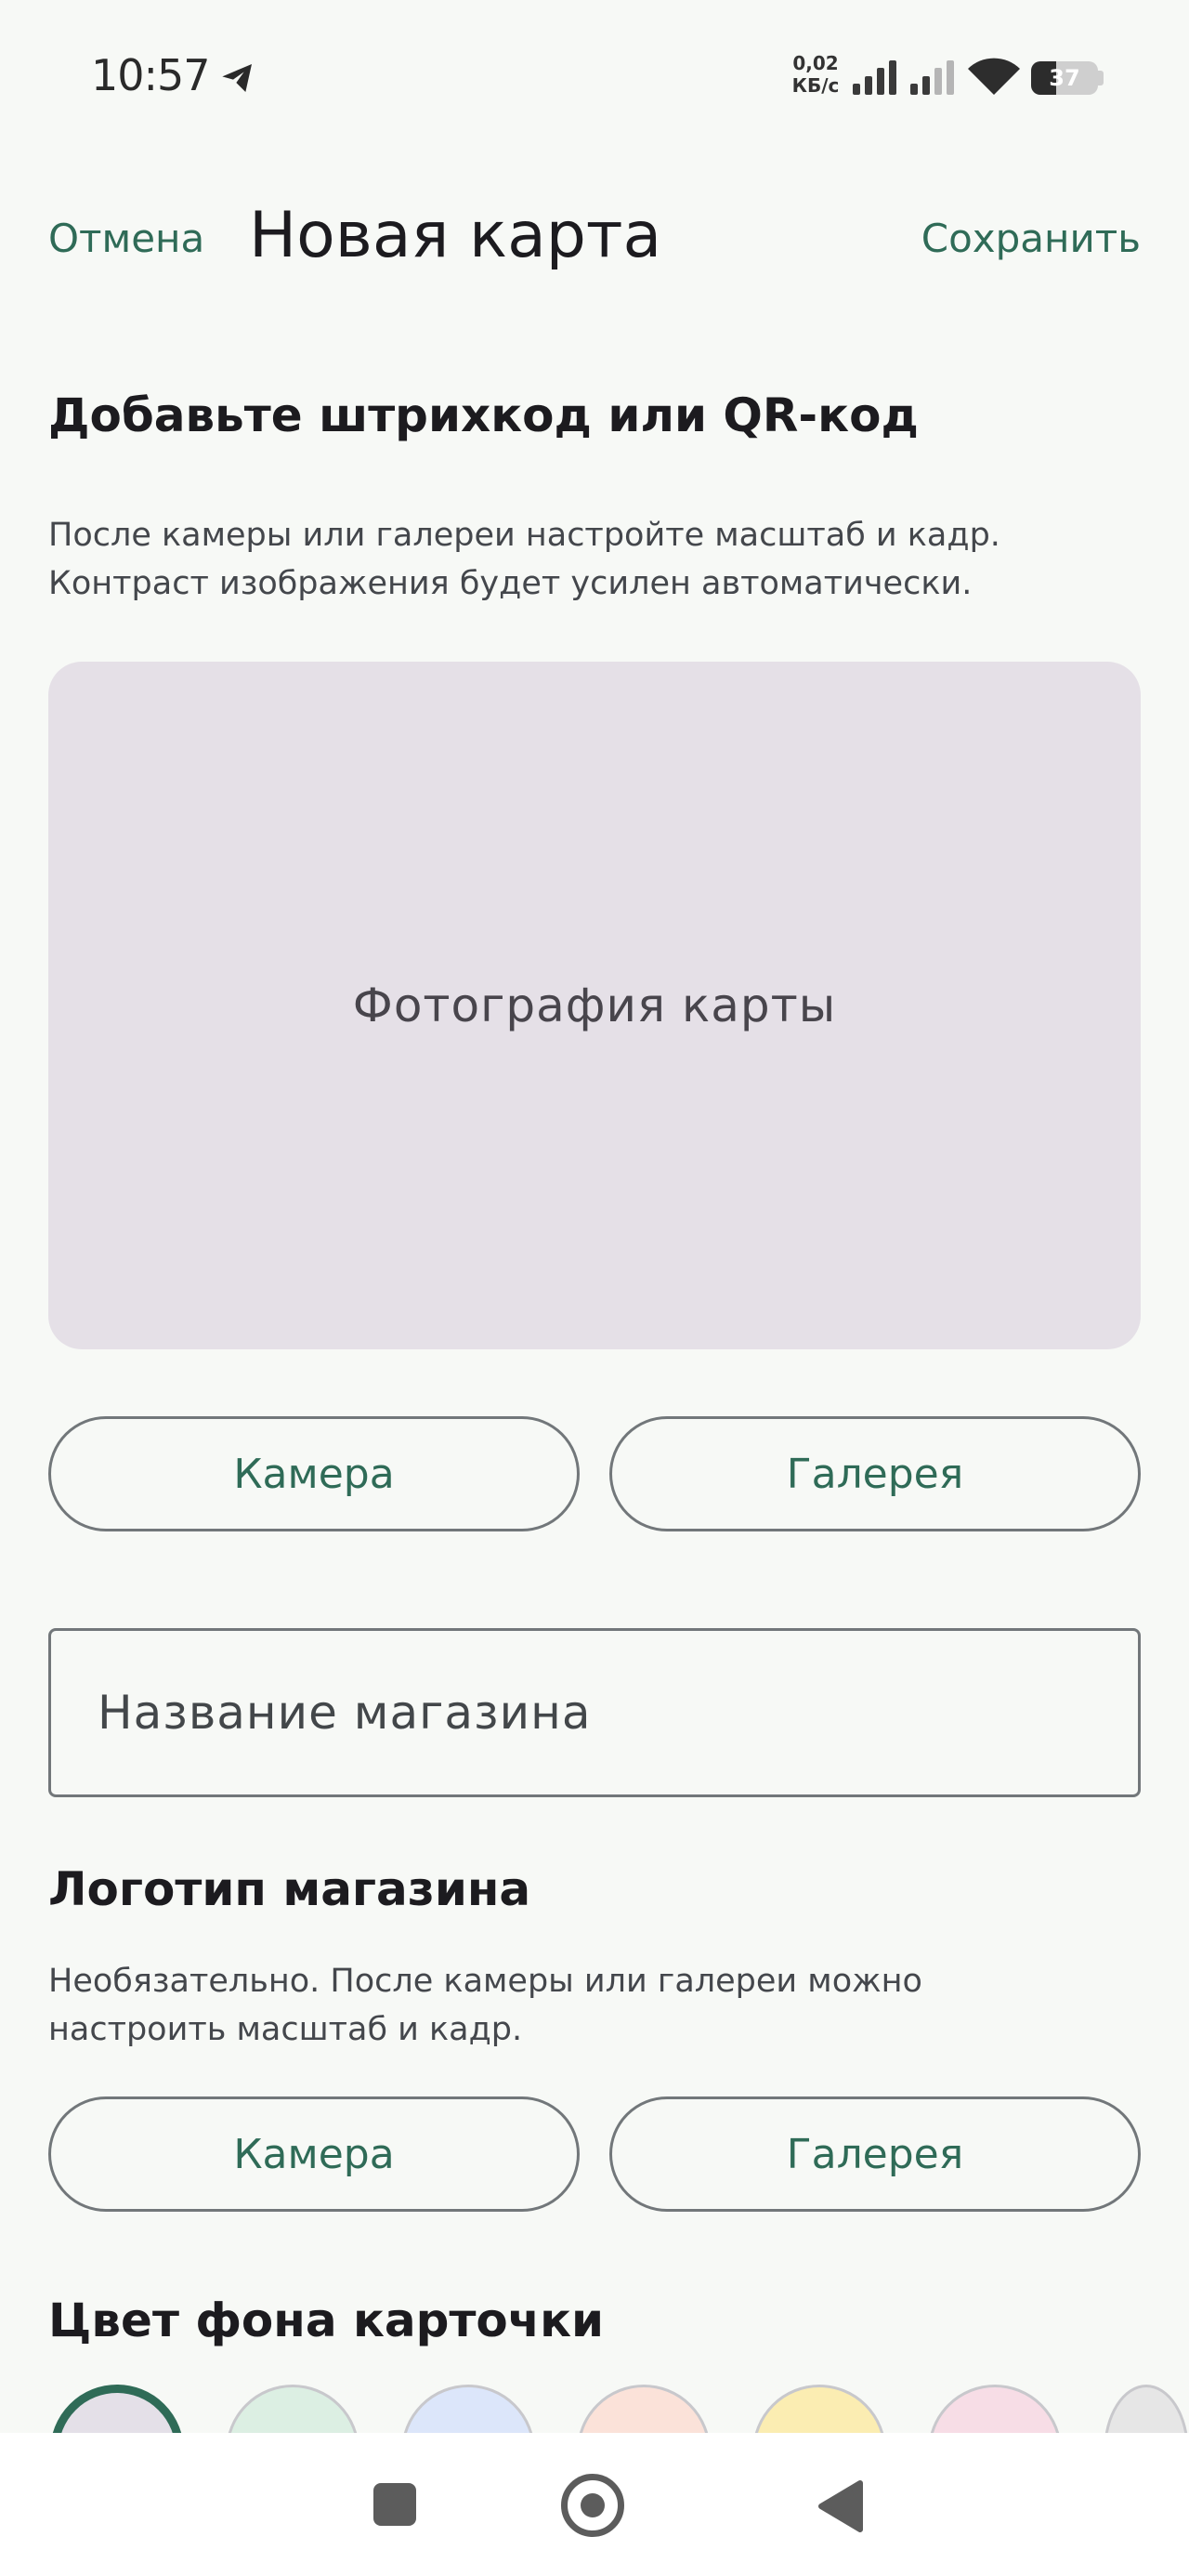 The width and height of the screenshot is (1189, 2576). What do you see at coordinates (874, 77) in the screenshot?
I see `signal-strength-icon` at bounding box center [874, 77].